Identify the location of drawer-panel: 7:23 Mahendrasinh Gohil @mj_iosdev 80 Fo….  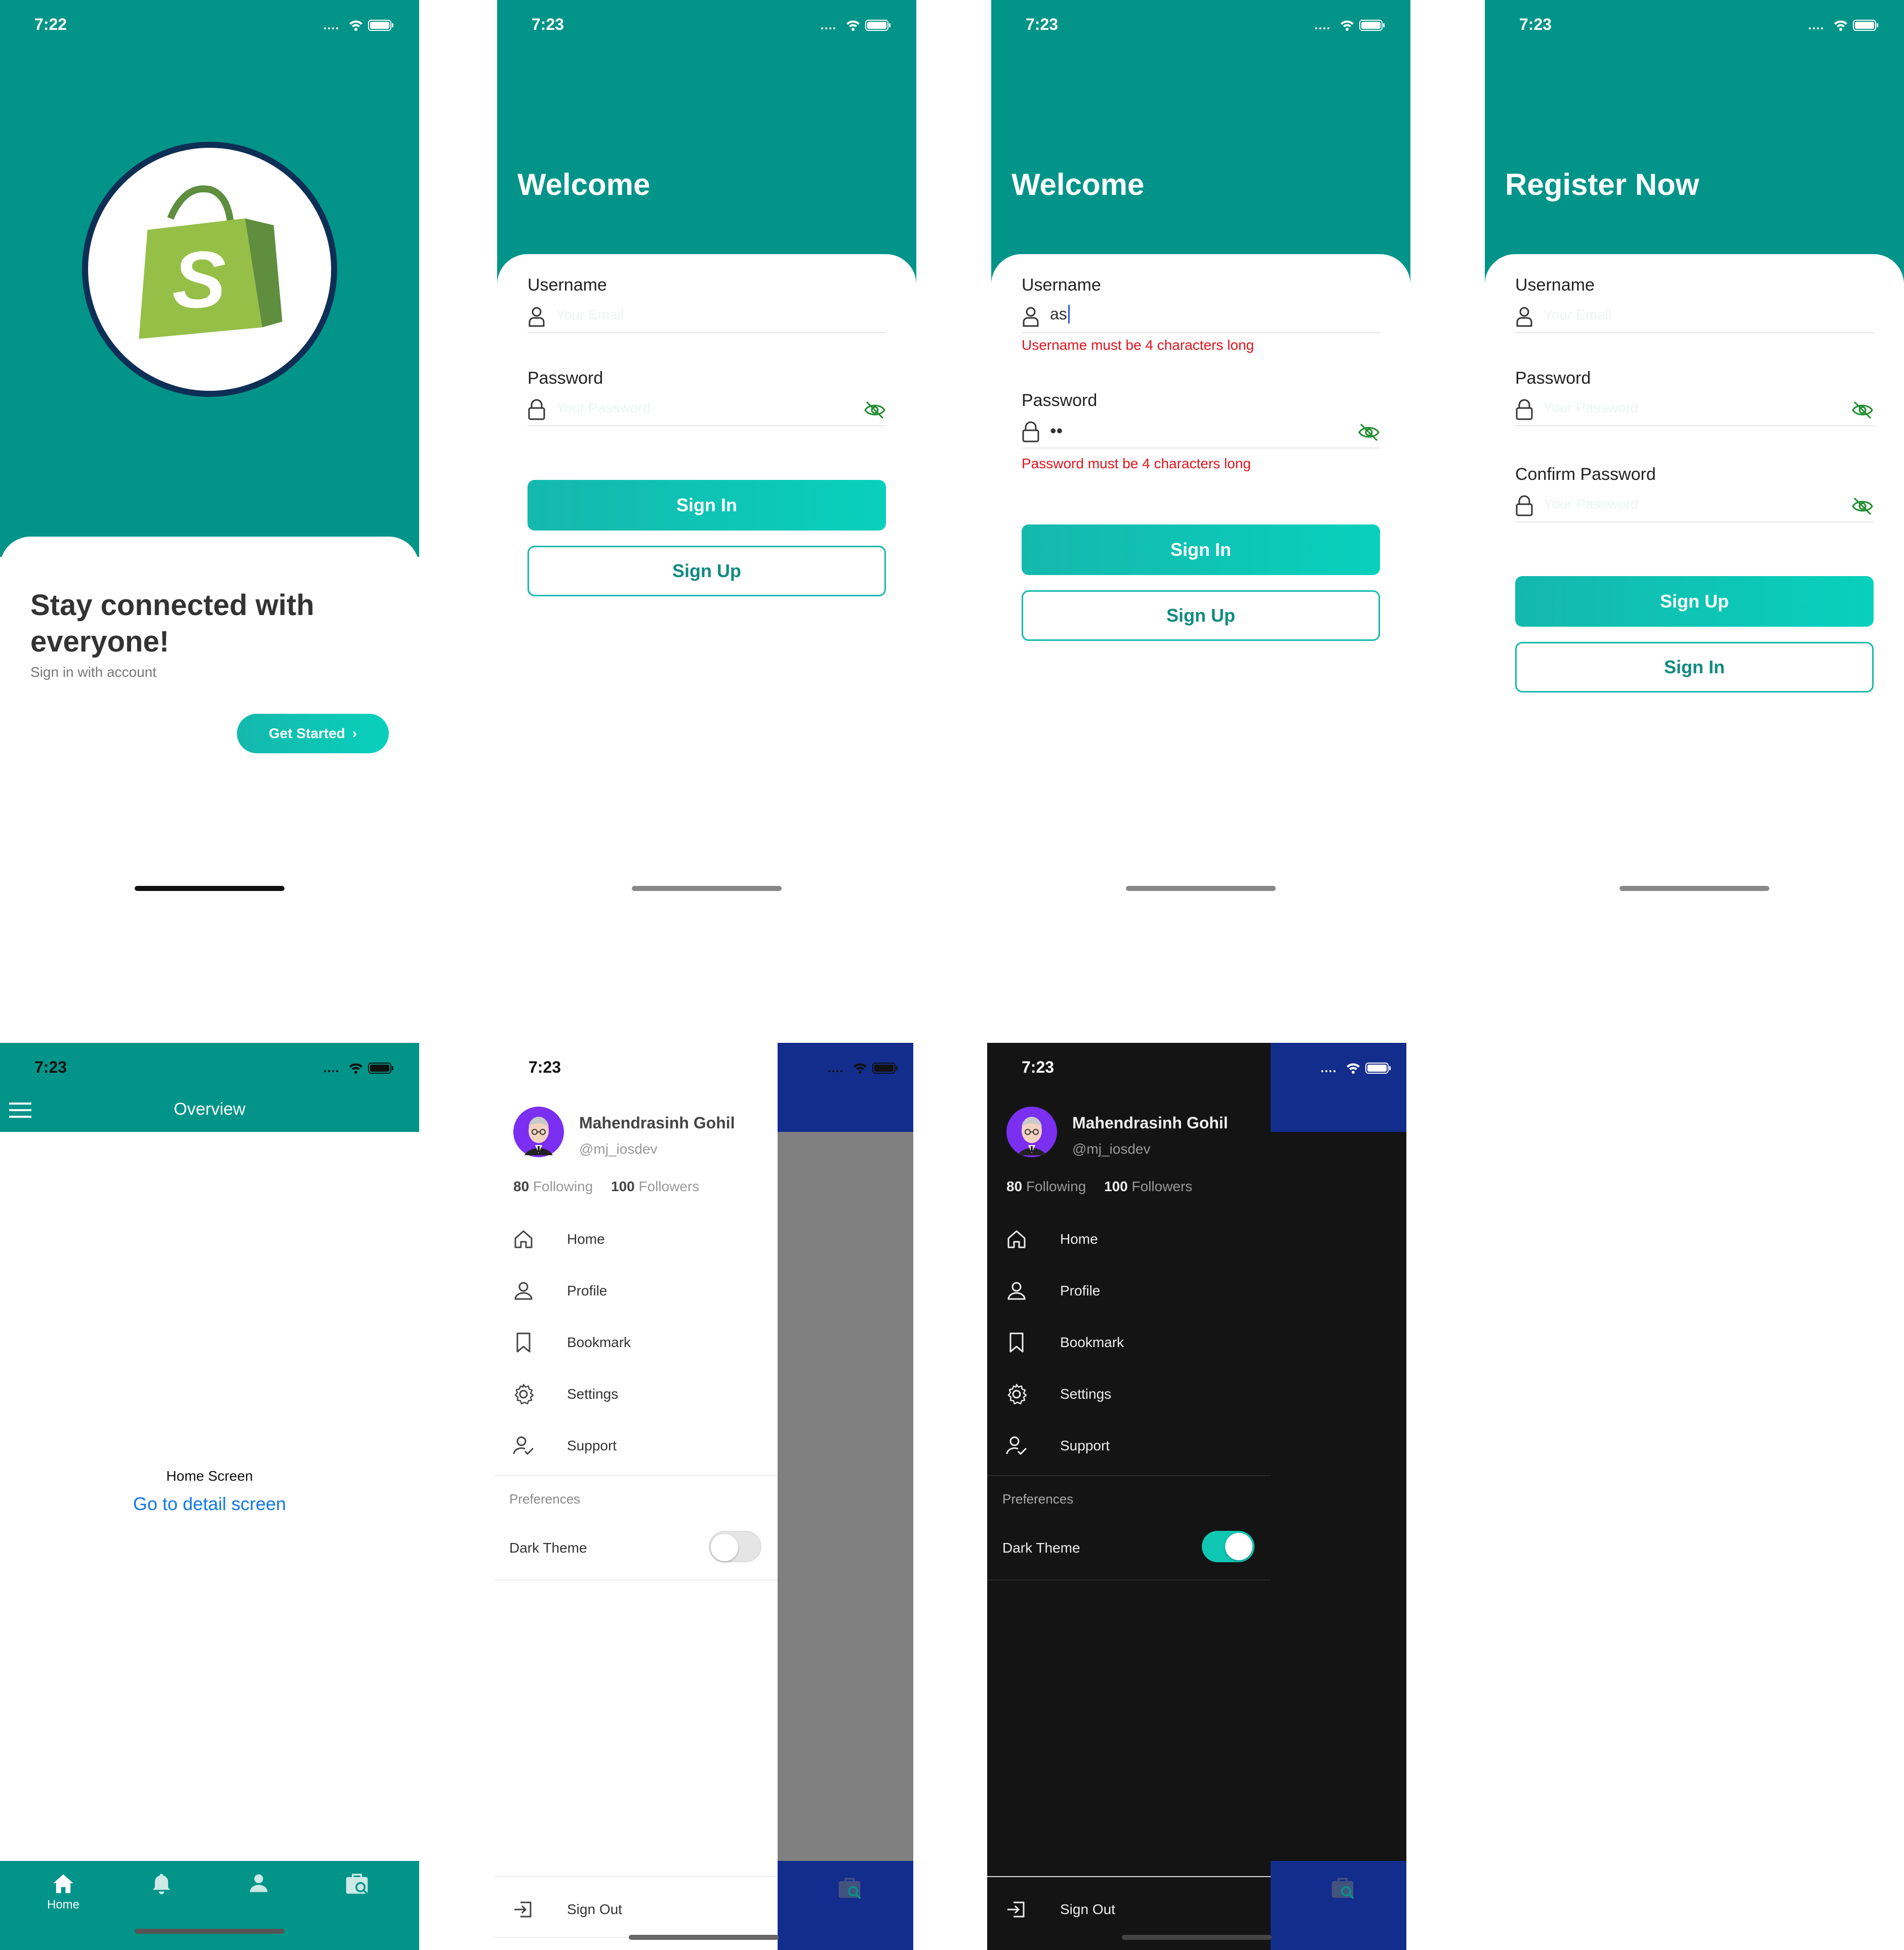
(636, 1496).